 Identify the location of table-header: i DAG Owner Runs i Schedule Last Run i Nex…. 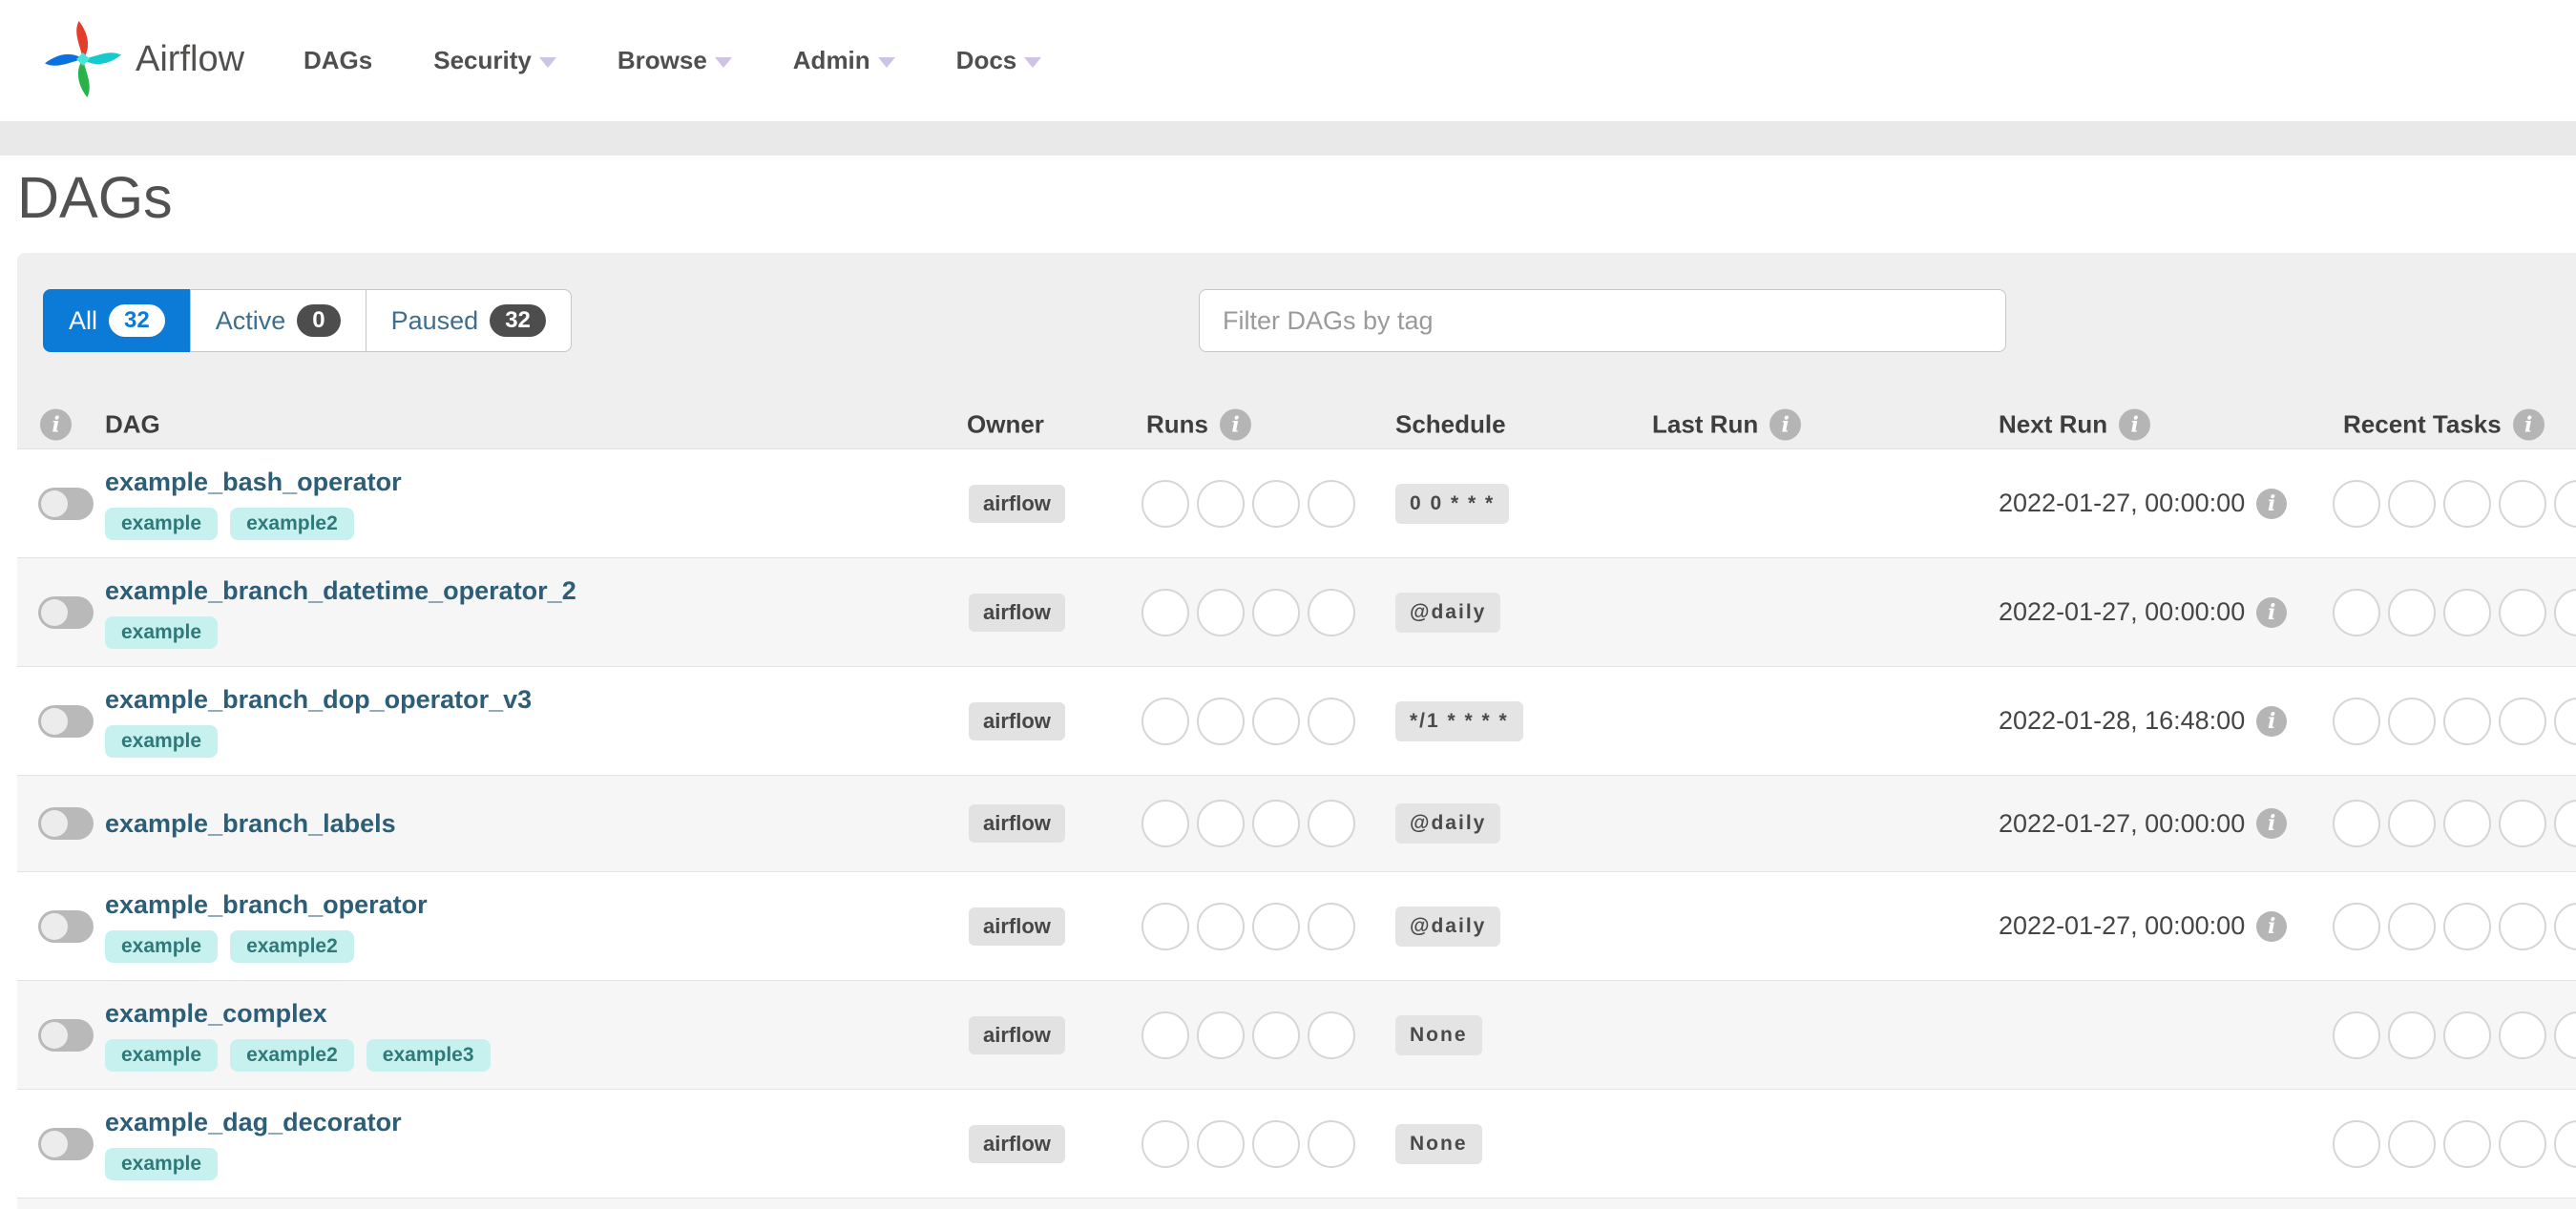
(1296, 425).